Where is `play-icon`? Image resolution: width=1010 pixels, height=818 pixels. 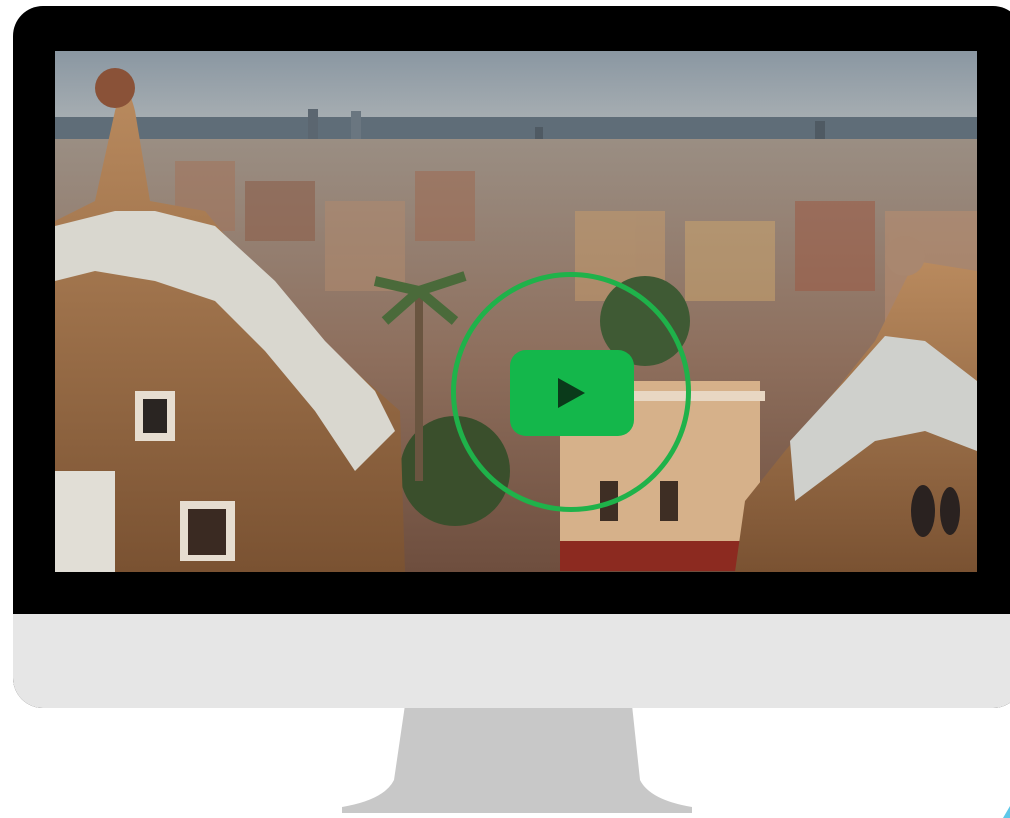 play-icon is located at coordinates (571, 393).